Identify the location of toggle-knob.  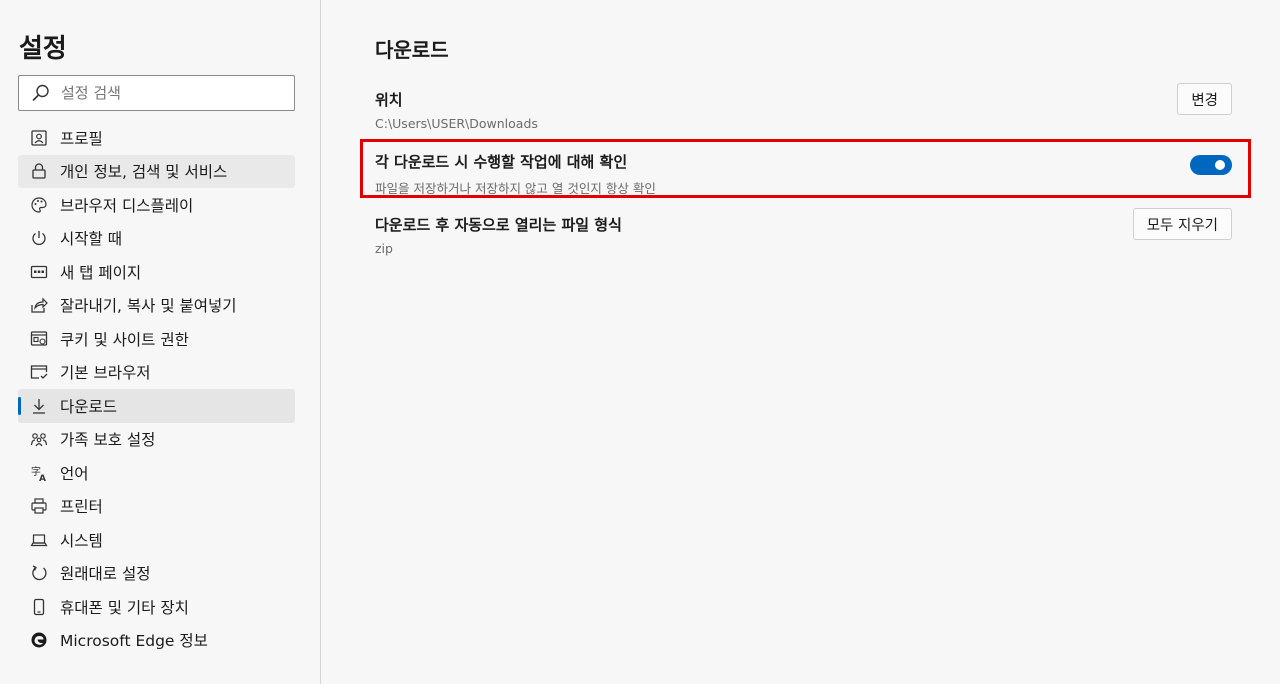
(1220, 165).